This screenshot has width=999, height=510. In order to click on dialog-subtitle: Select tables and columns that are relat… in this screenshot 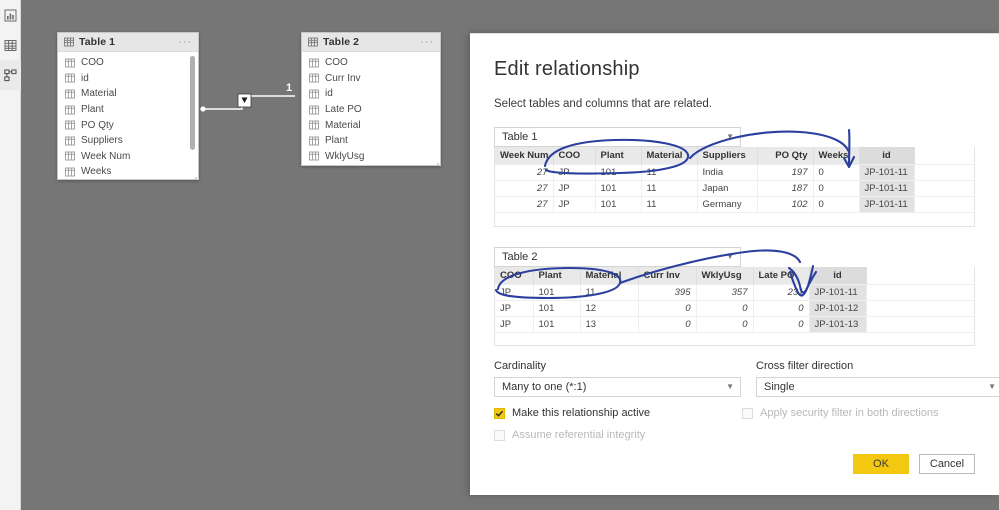, I will do `click(603, 104)`.